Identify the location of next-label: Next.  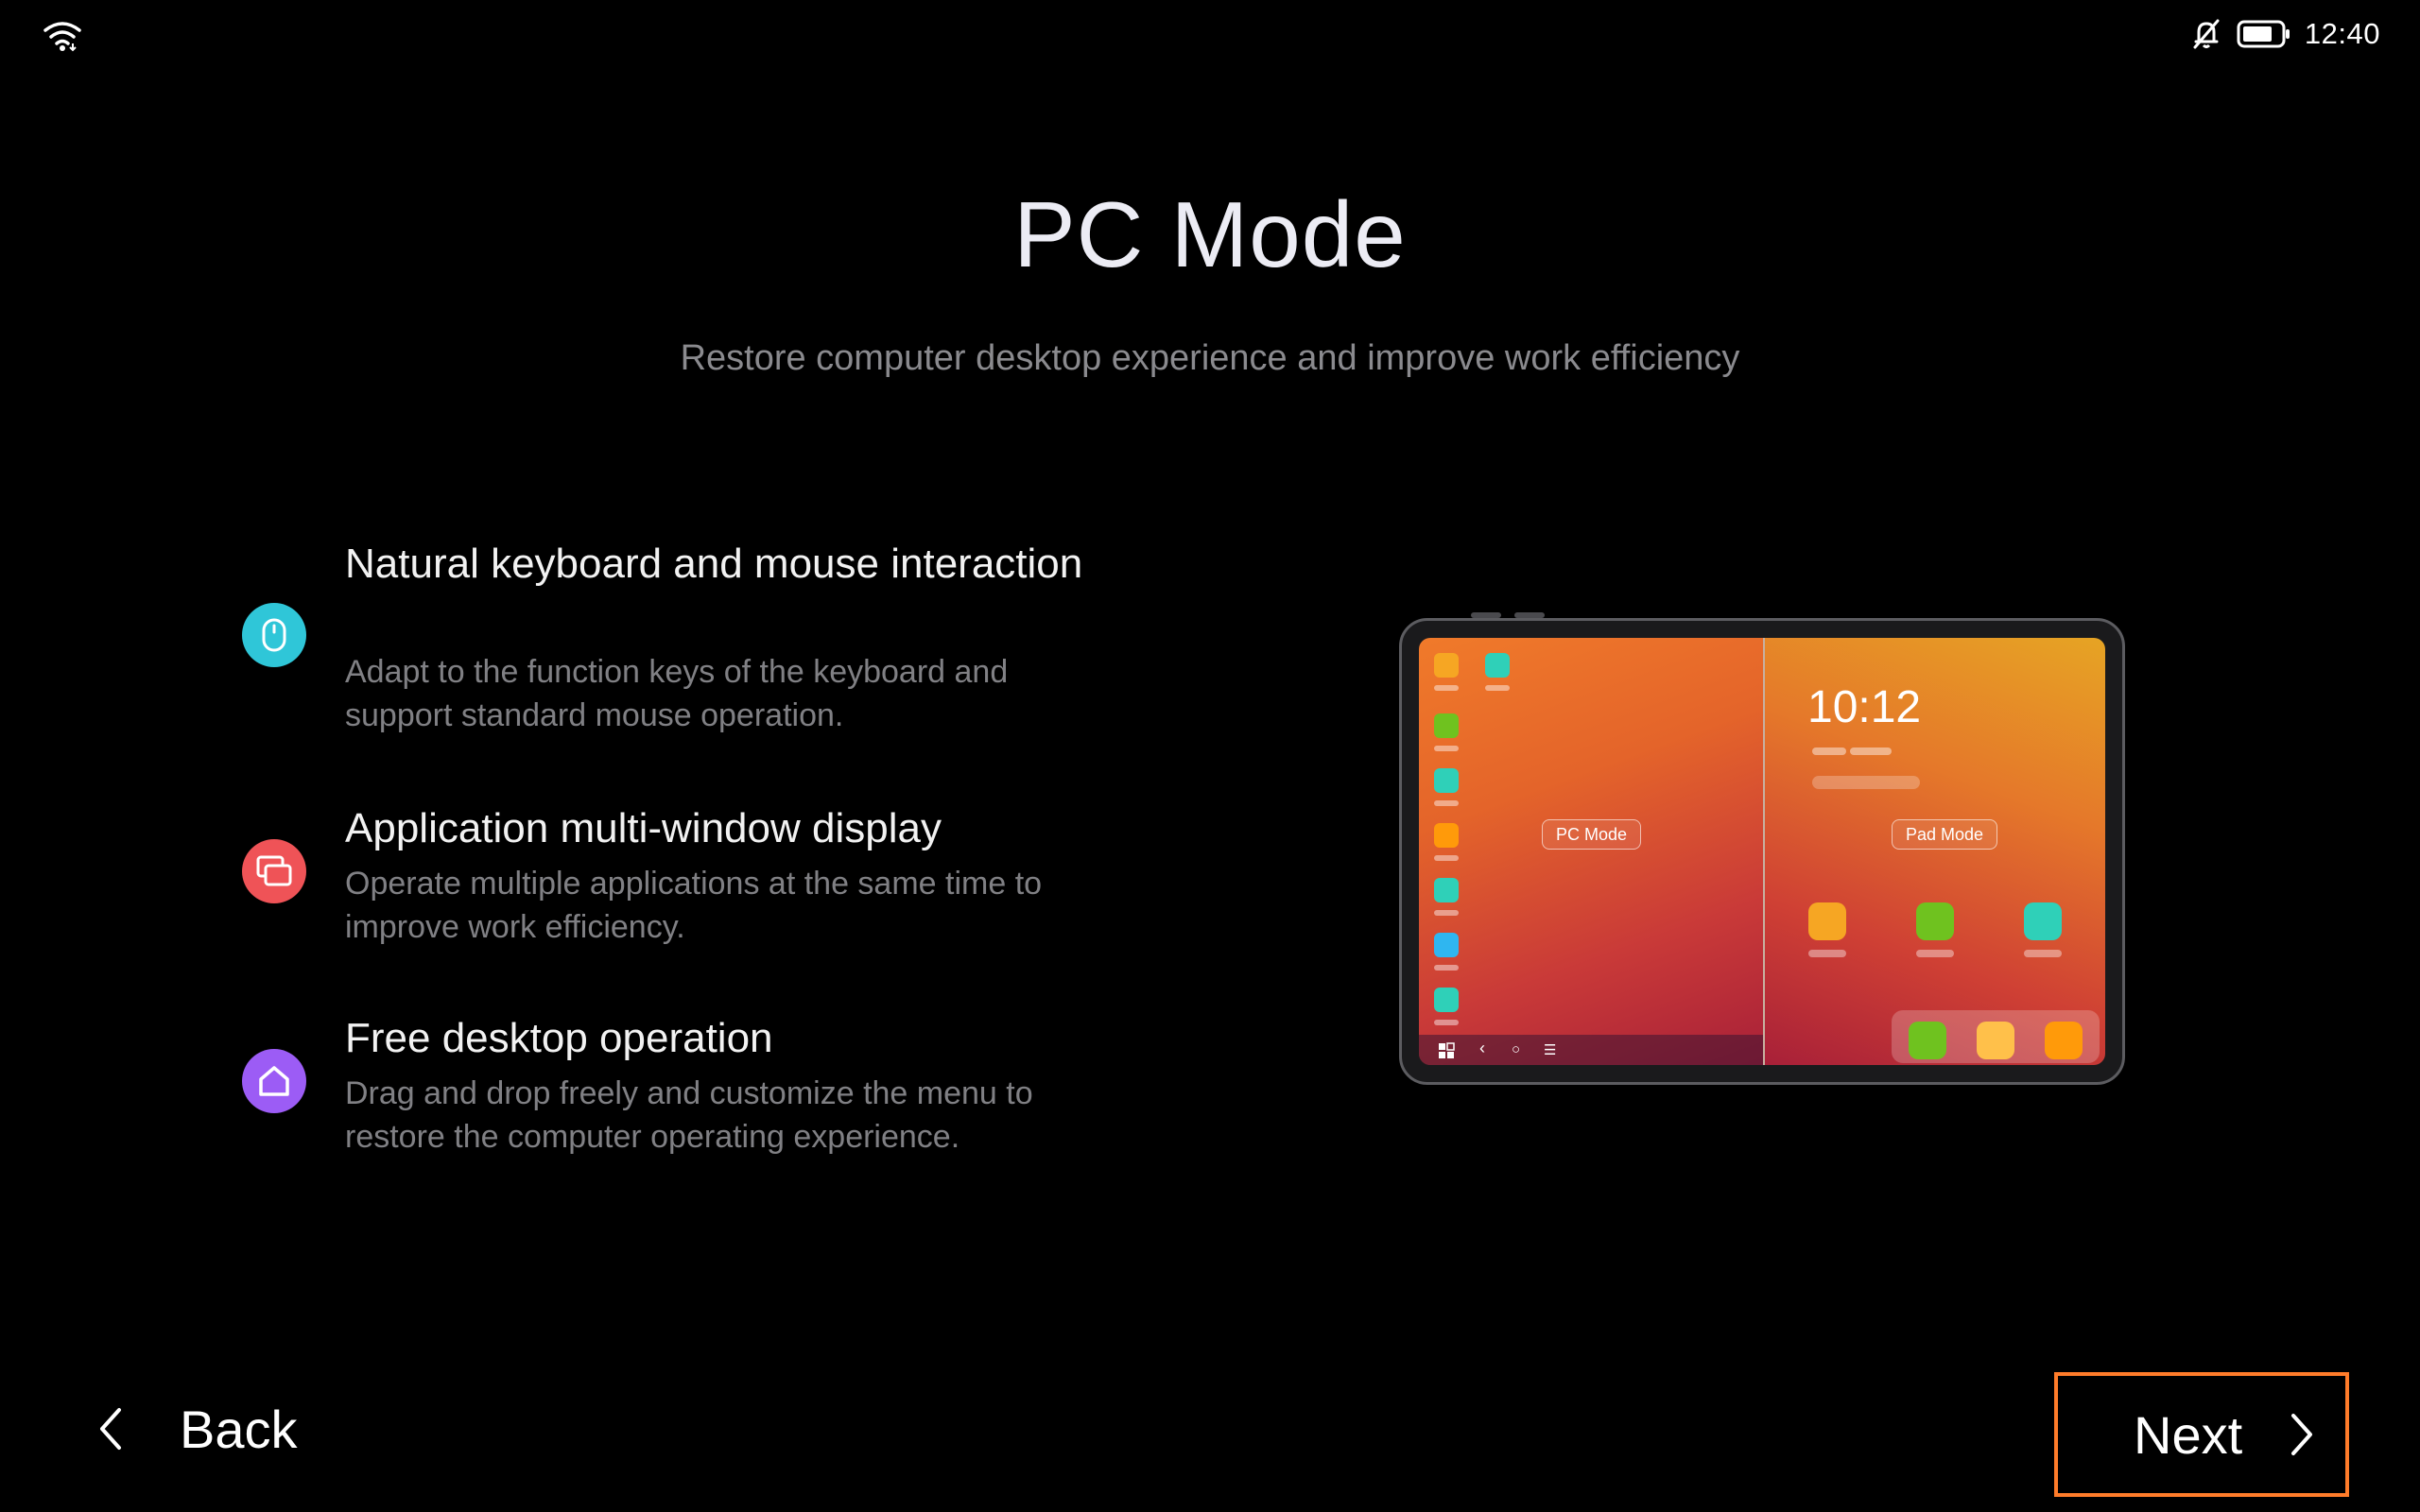
(2188, 1434).